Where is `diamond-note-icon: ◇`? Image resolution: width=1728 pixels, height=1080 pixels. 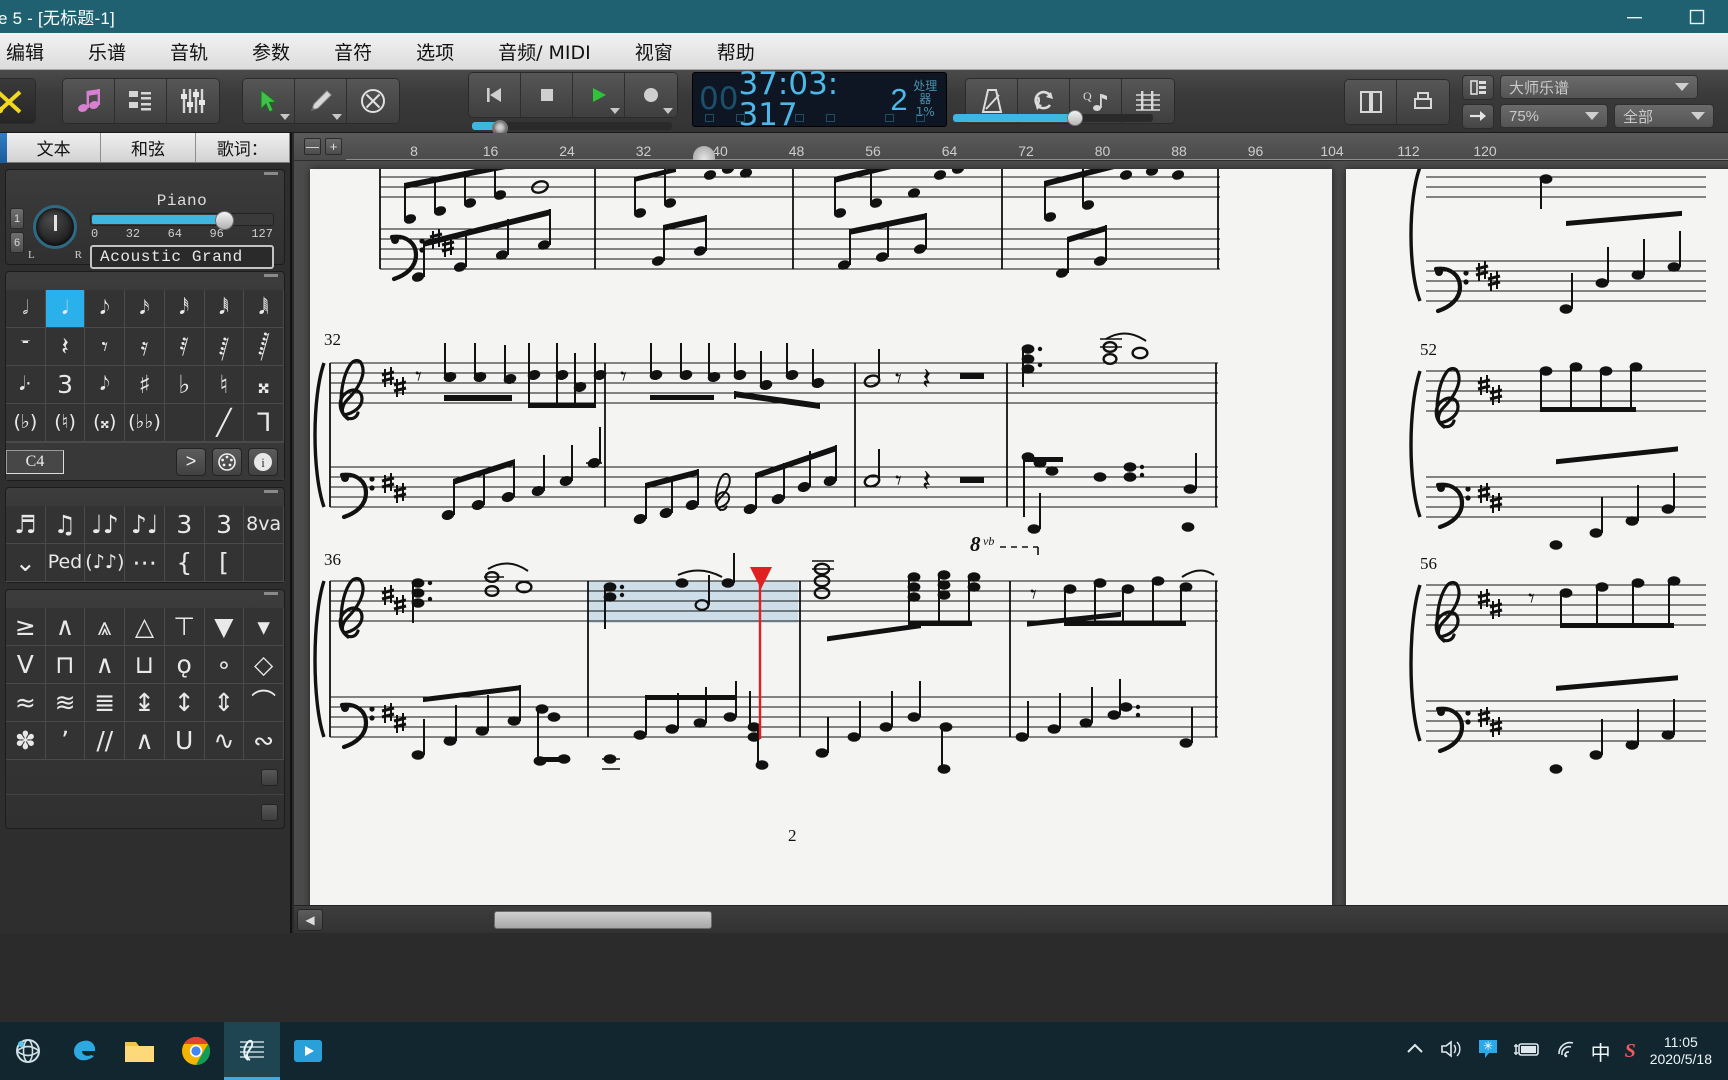
diamond-note-icon: ◇ is located at coordinates (264, 665).